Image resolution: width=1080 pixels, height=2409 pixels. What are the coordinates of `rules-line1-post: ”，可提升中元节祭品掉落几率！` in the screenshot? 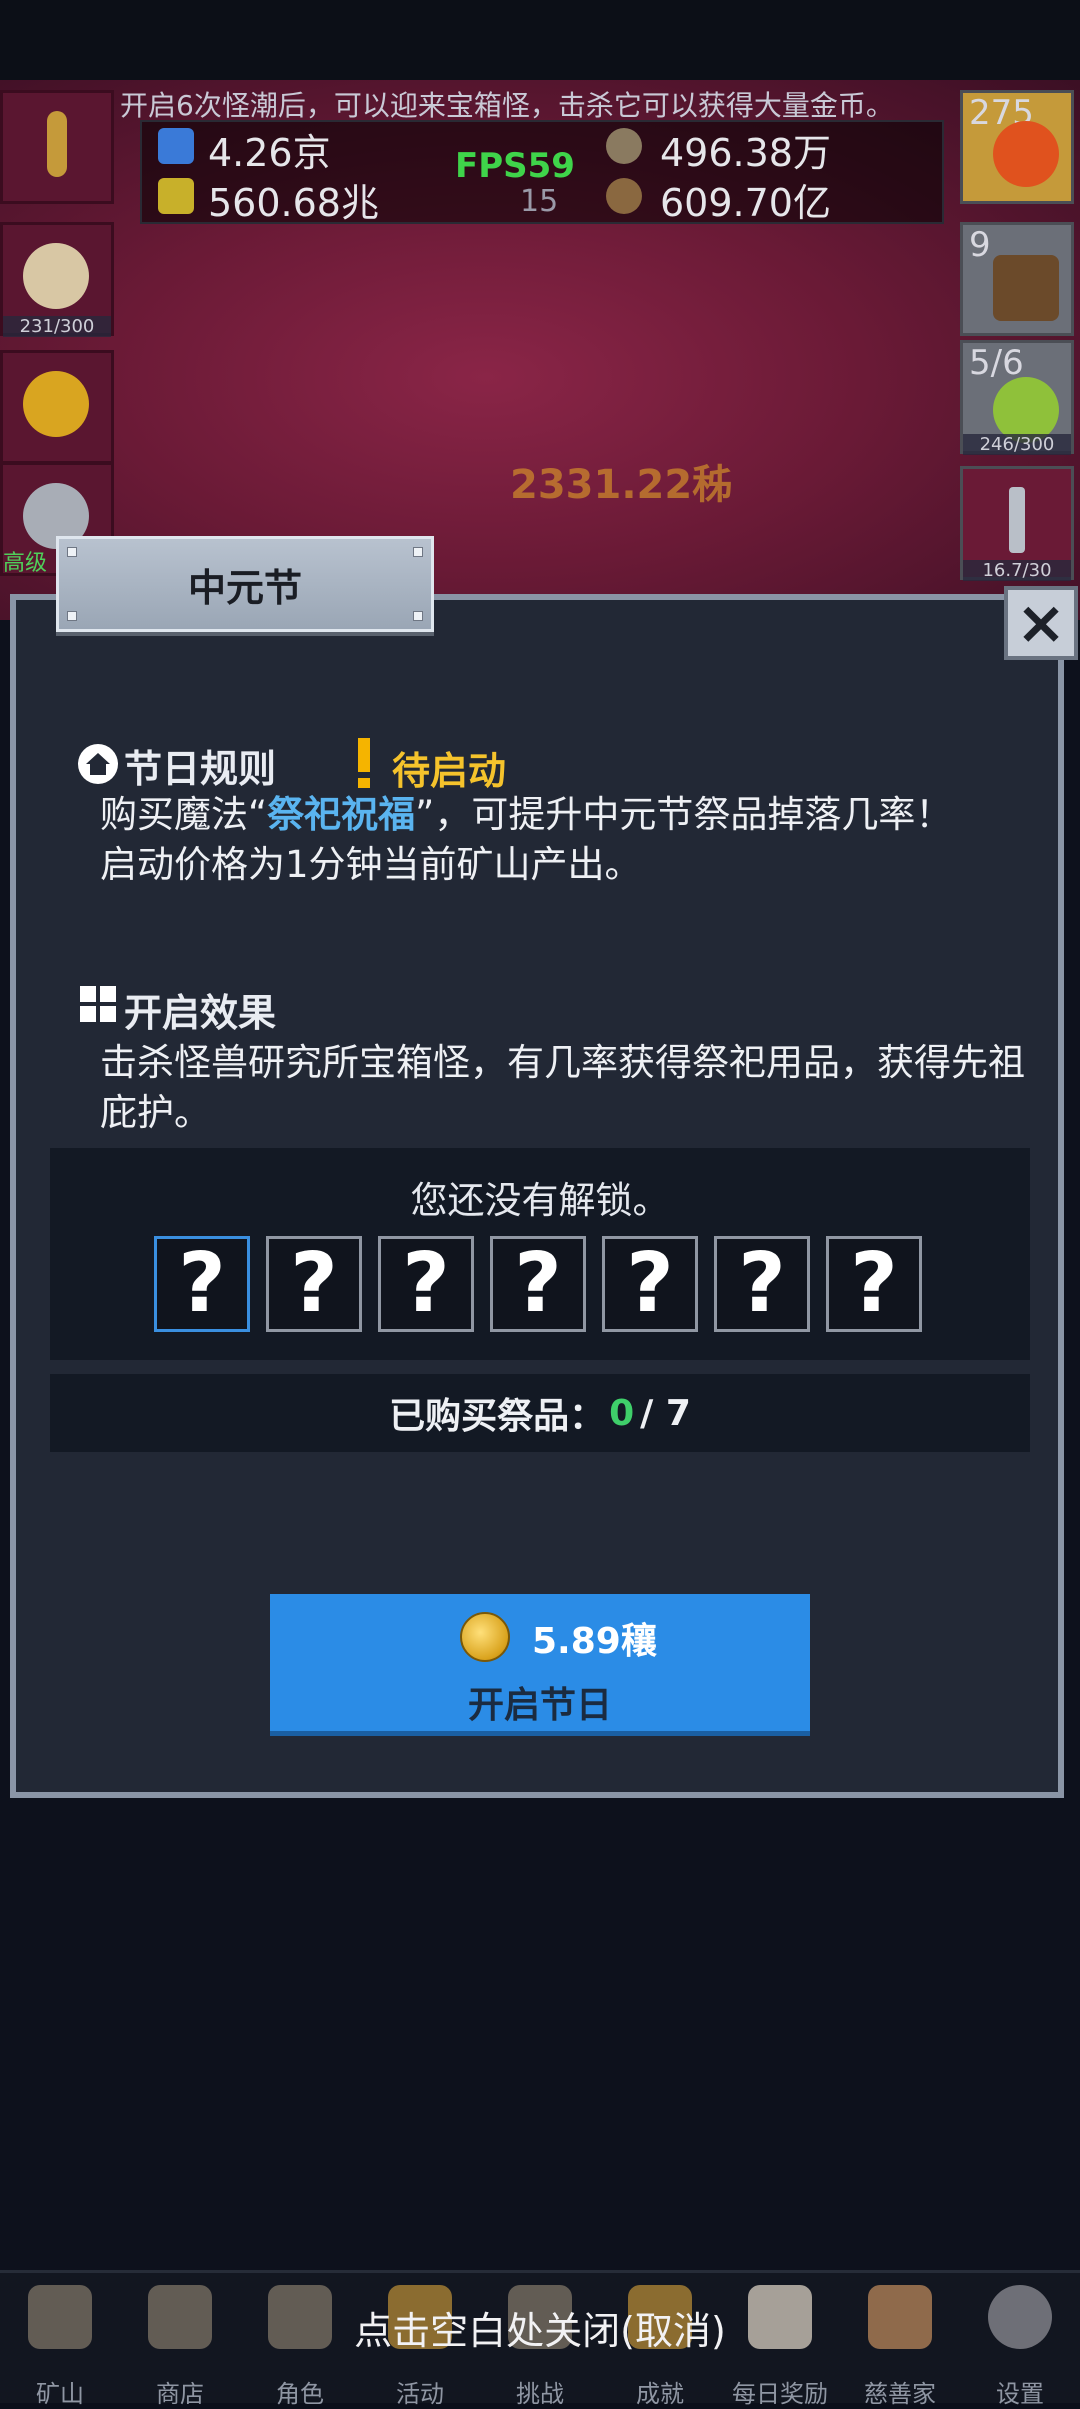 It's located at (684, 814).